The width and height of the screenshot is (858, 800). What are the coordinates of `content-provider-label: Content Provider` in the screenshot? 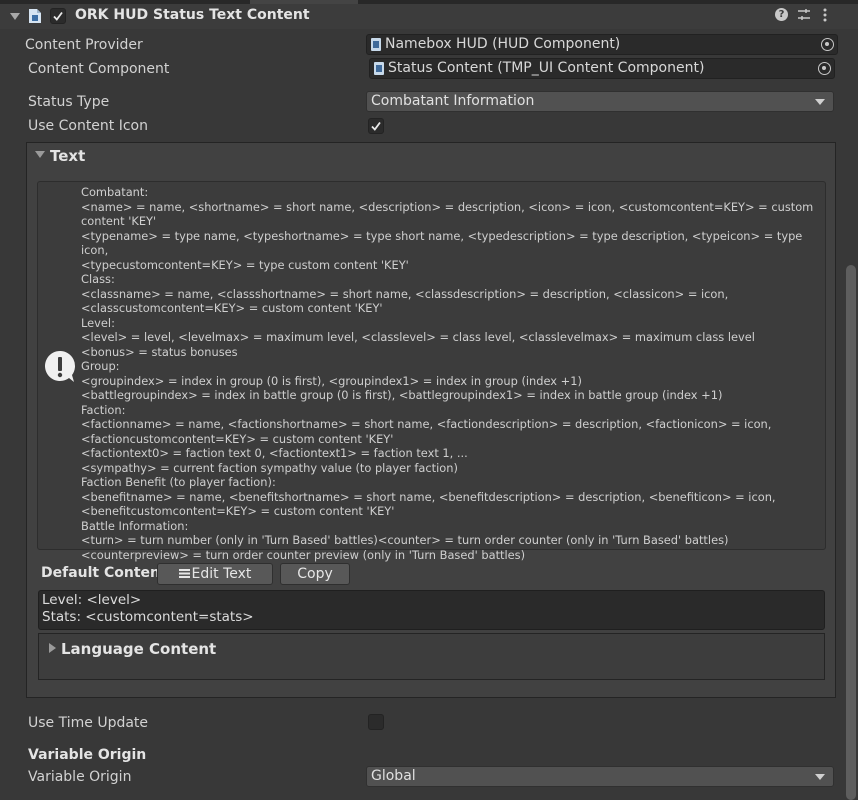 It's located at (84, 45).